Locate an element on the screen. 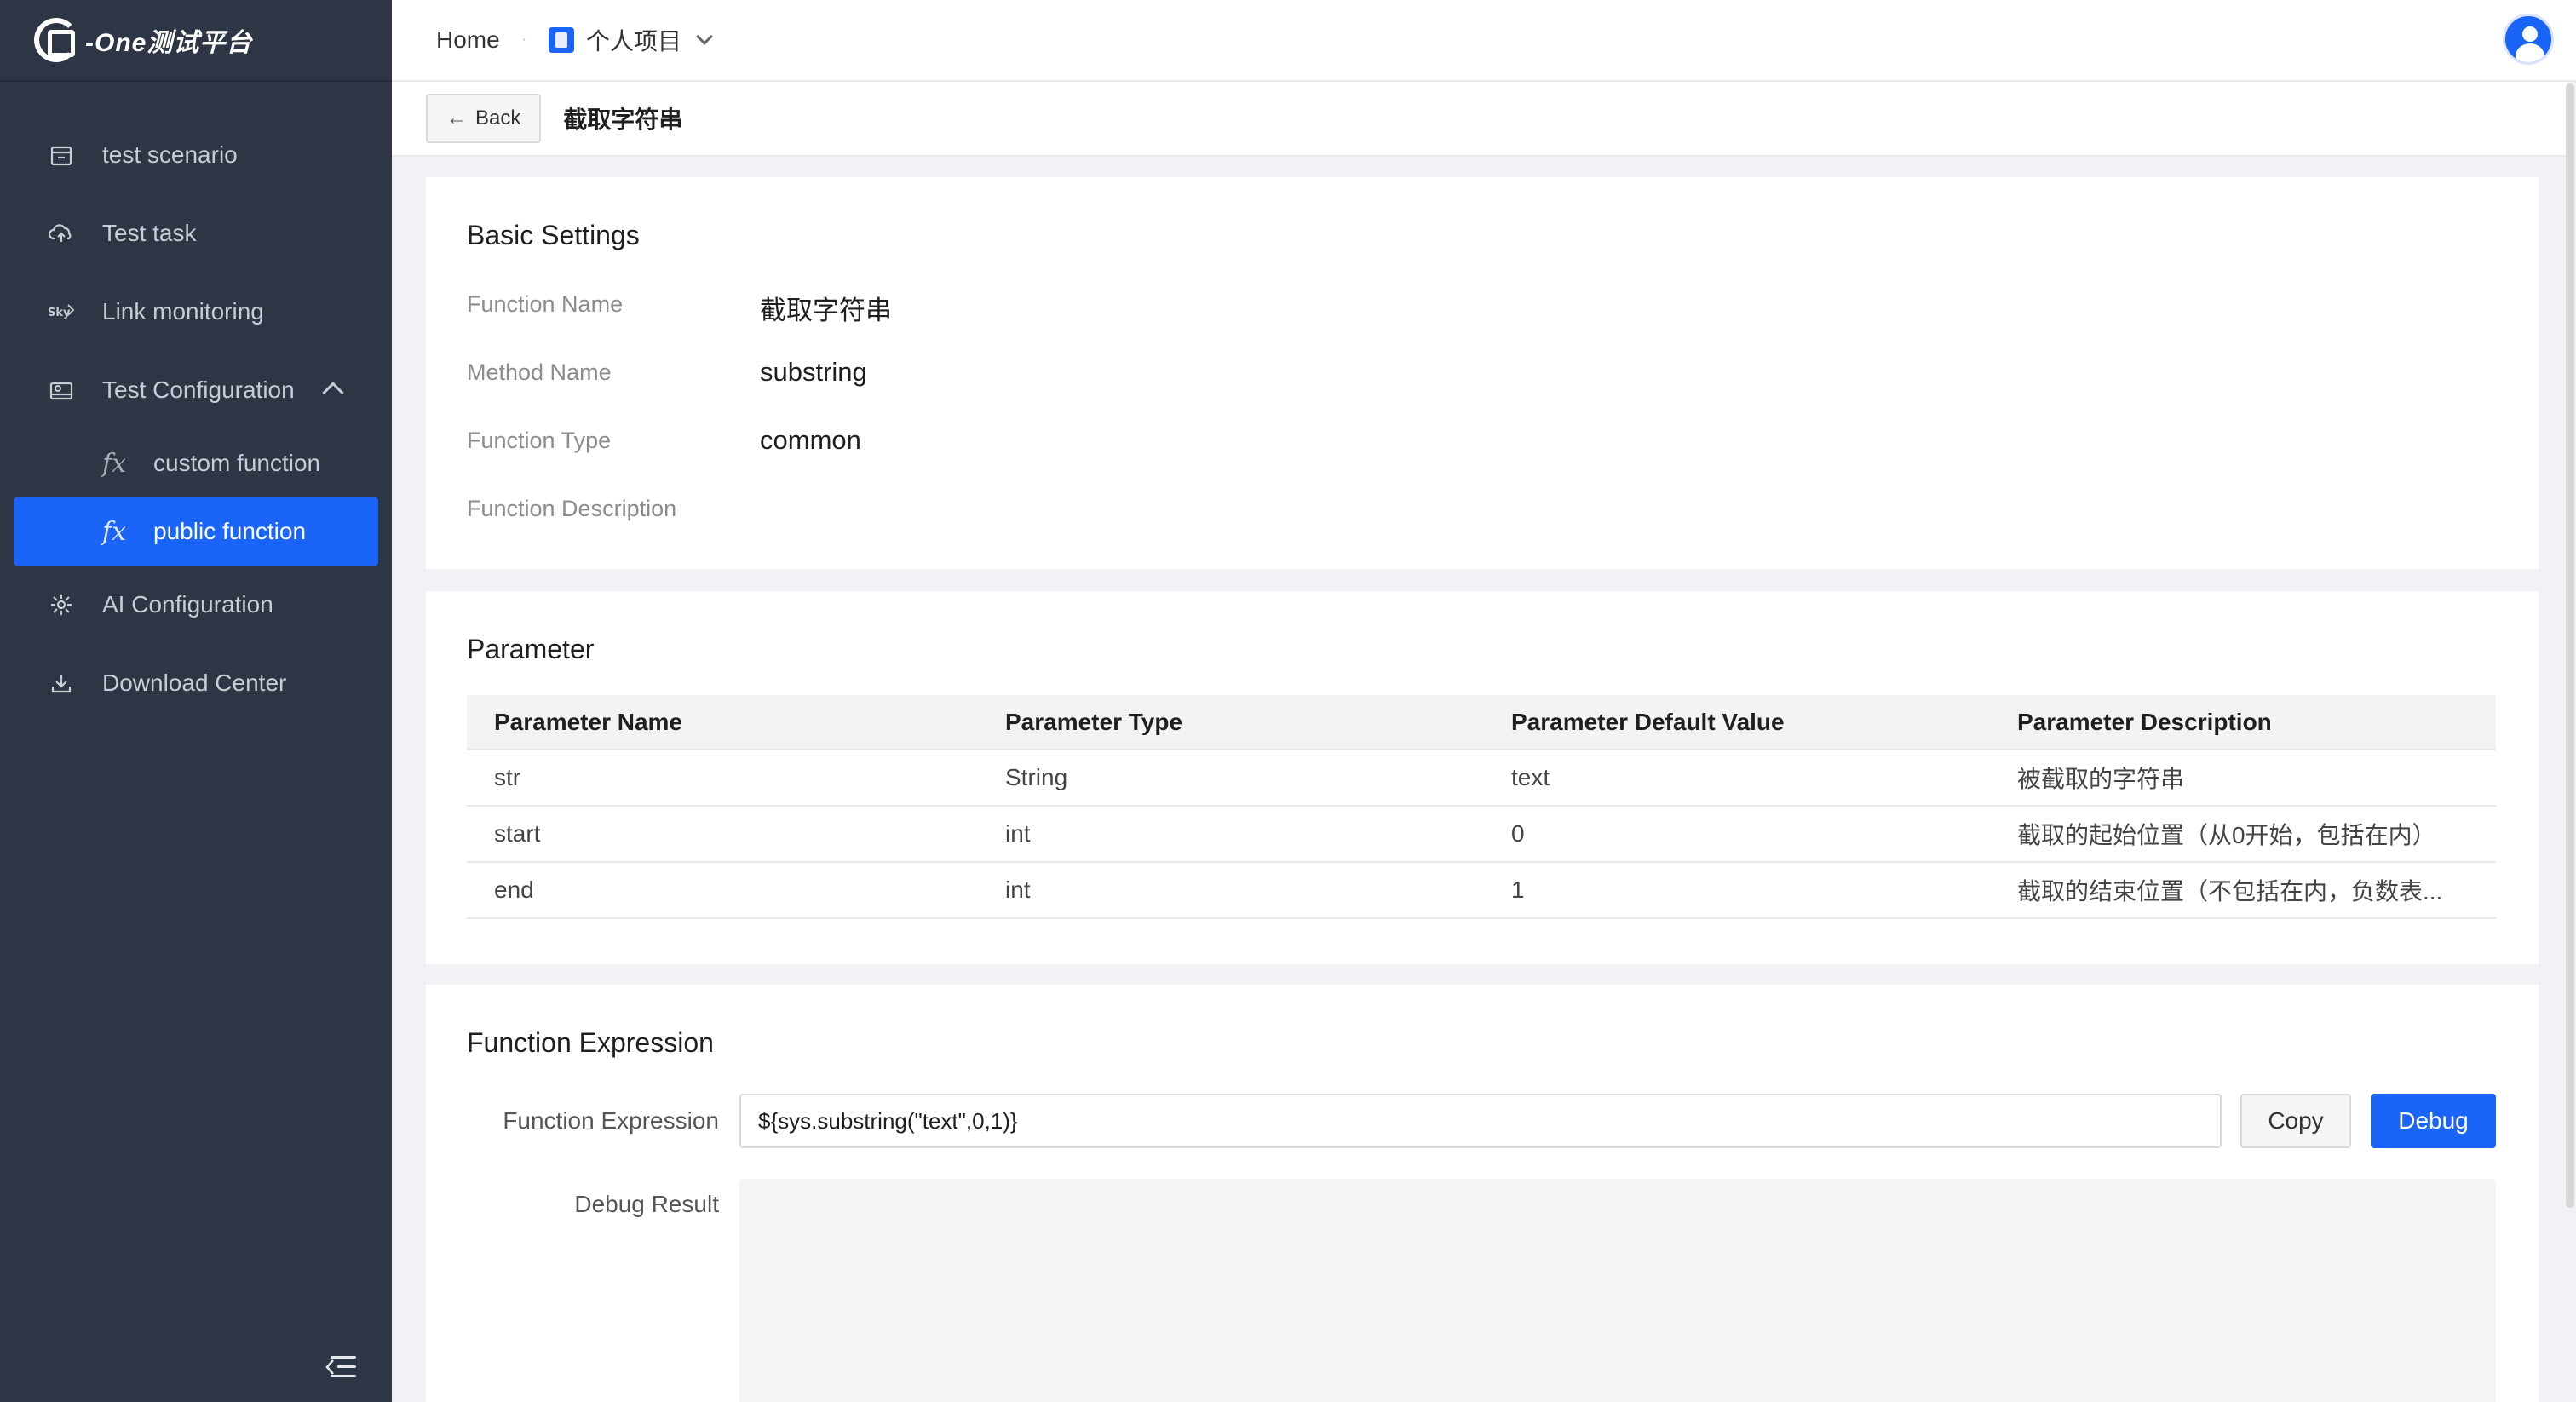 The height and width of the screenshot is (1402, 2576). section-title: Parameter is located at coordinates (531, 649).